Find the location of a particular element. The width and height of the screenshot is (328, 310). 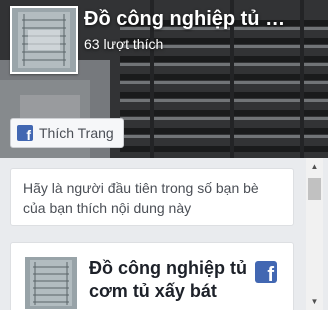

post-page-picture is located at coordinates (51, 283).